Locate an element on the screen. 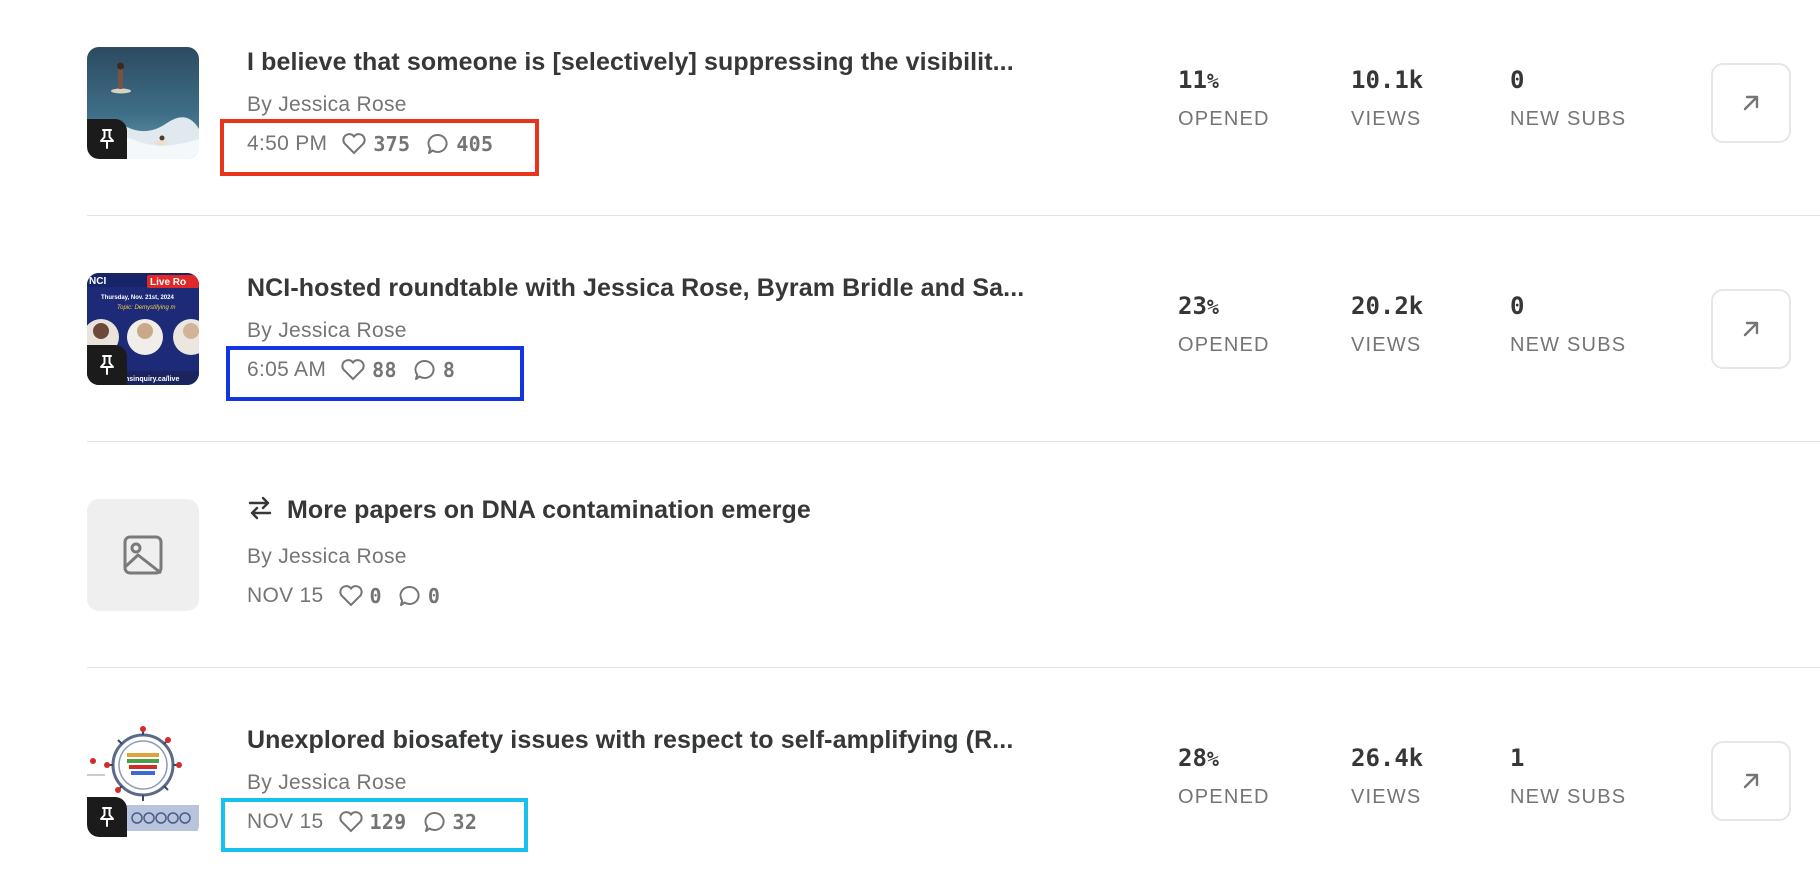  opened-stat: 11% OPENED is located at coordinates (1224, 98).